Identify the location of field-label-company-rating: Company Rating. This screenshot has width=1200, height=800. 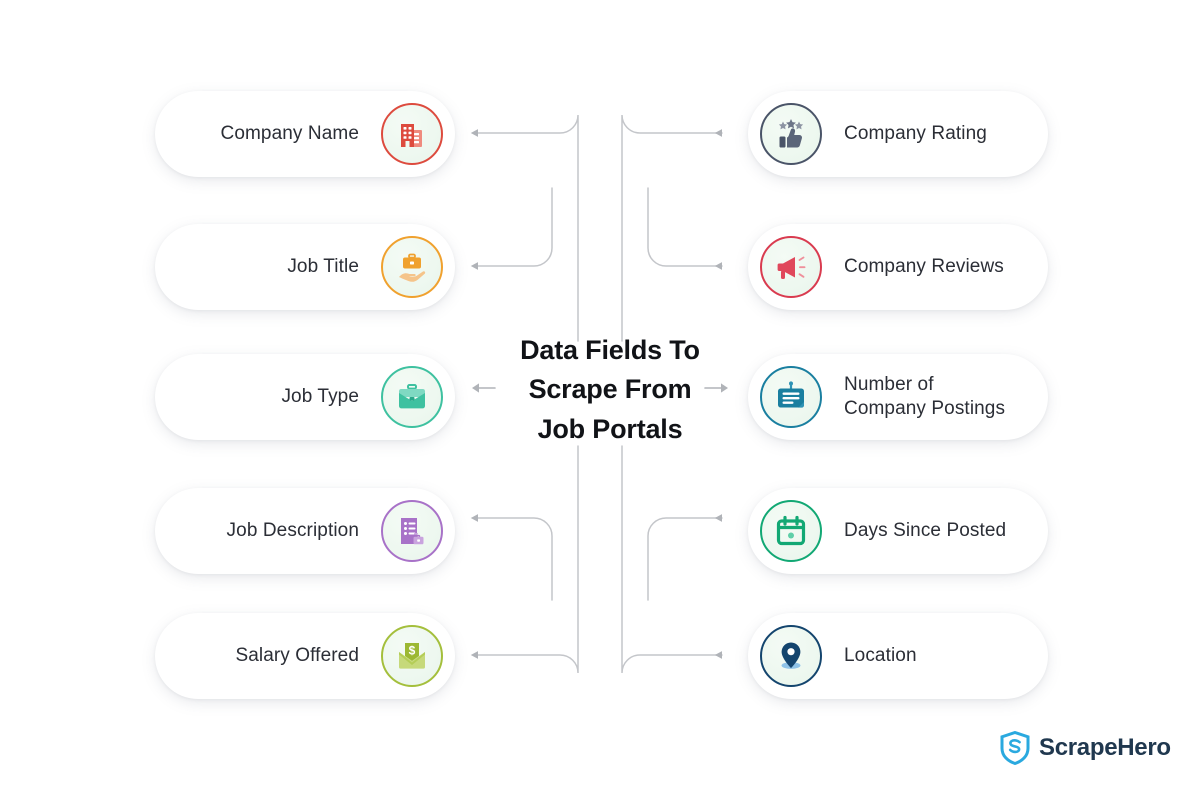
(915, 133).